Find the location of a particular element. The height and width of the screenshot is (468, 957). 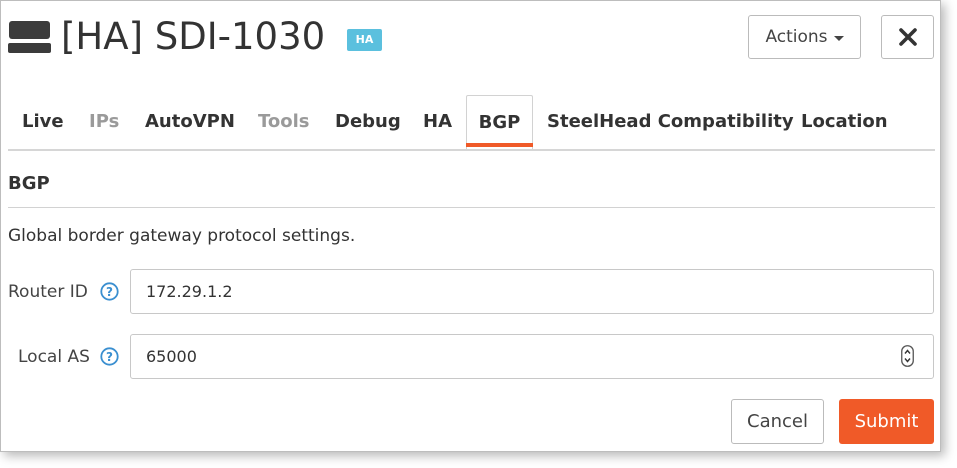

close-icon is located at coordinates (907, 37).